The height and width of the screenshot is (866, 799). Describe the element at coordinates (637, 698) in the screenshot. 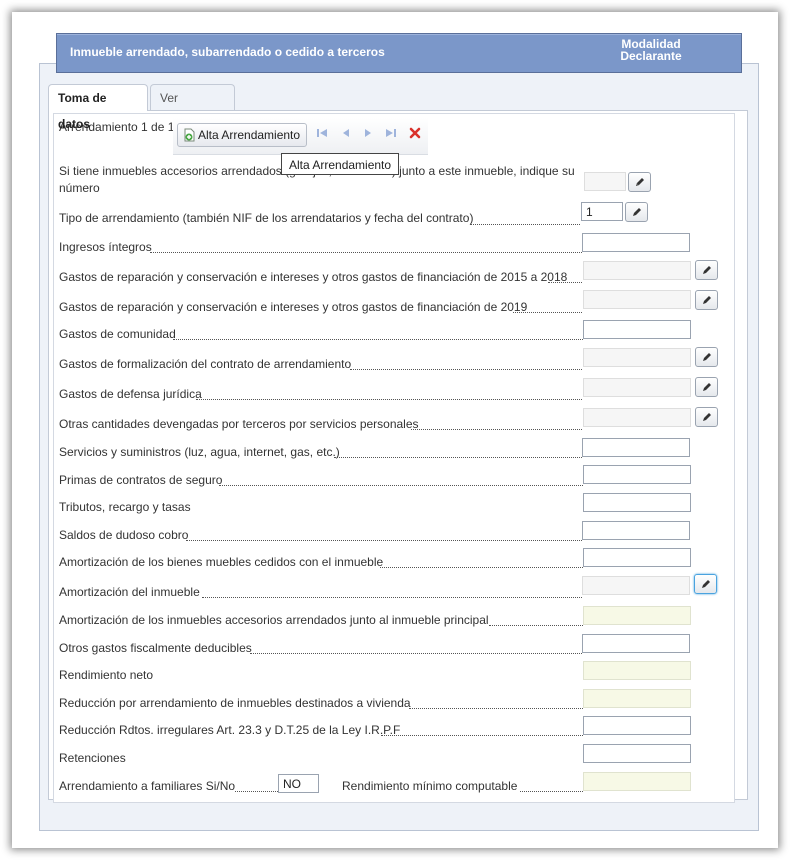

I see `reduccion-vivienda-field` at that location.